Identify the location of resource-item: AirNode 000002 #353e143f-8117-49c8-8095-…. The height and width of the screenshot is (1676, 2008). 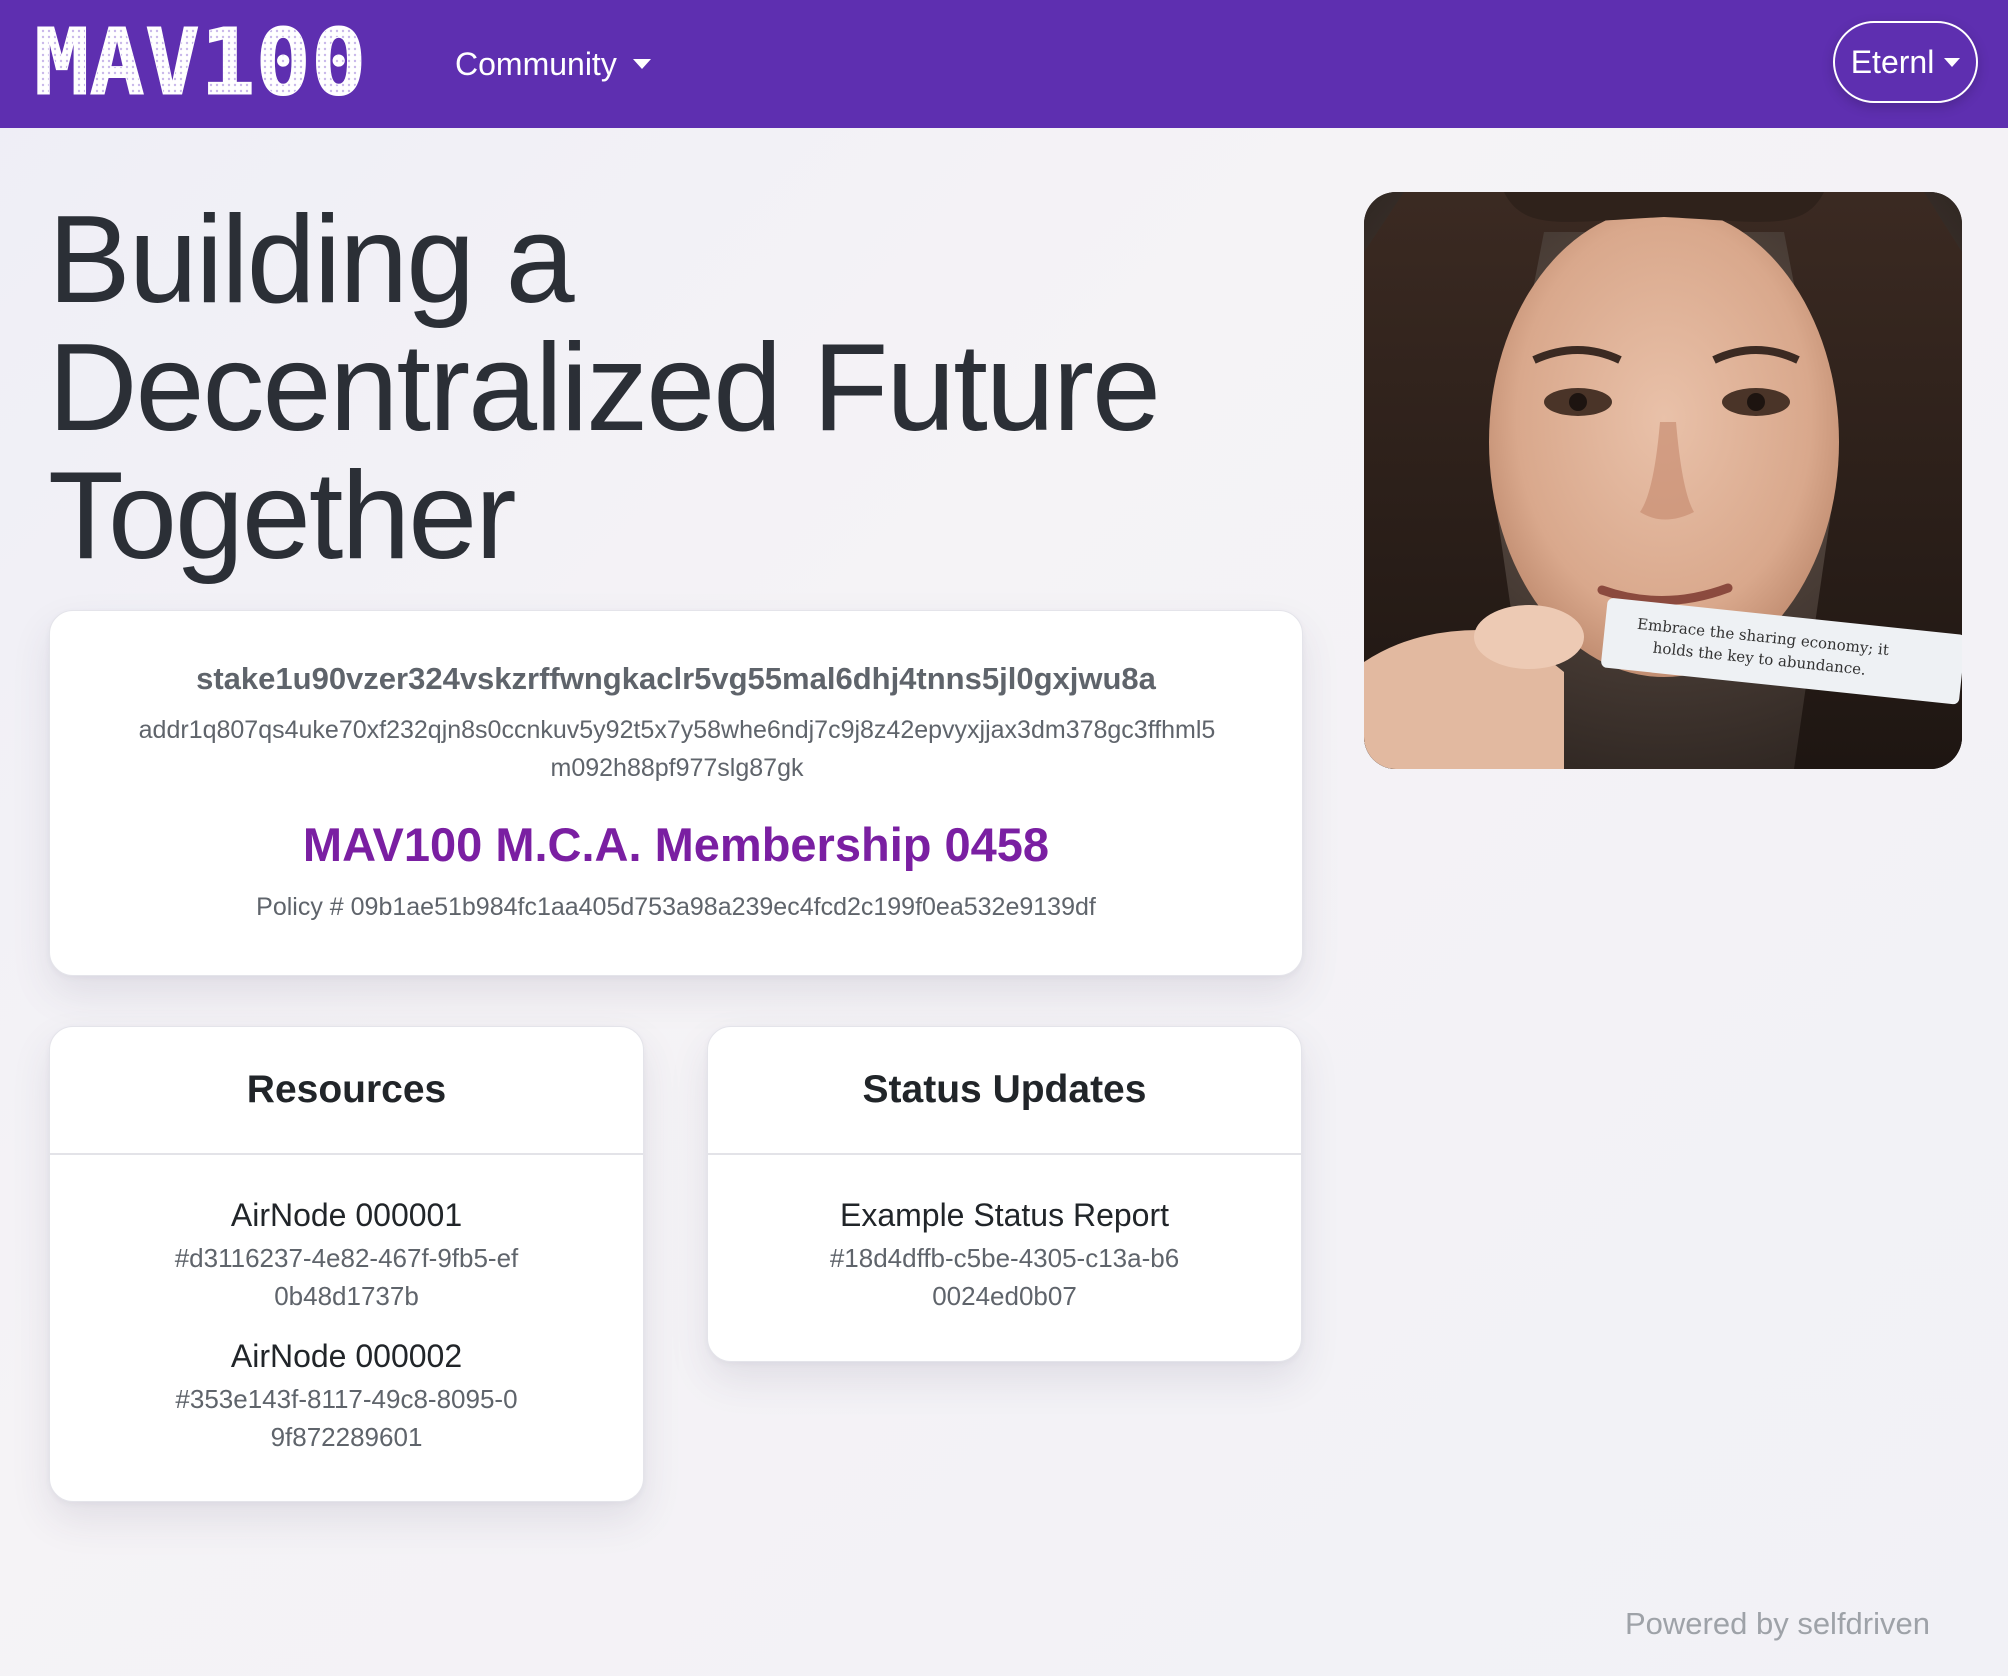
(346, 1396).